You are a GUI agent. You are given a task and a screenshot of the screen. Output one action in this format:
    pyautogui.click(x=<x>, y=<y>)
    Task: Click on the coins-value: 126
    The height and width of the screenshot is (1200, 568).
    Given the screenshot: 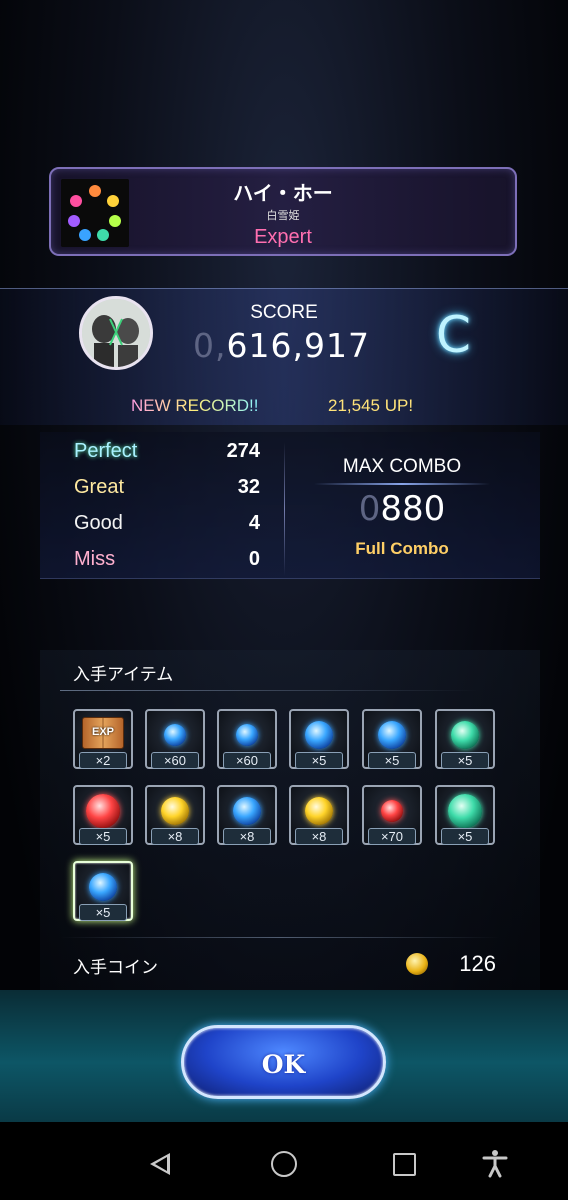 What is the action you would take?
    pyautogui.click(x=477, y=963)
    